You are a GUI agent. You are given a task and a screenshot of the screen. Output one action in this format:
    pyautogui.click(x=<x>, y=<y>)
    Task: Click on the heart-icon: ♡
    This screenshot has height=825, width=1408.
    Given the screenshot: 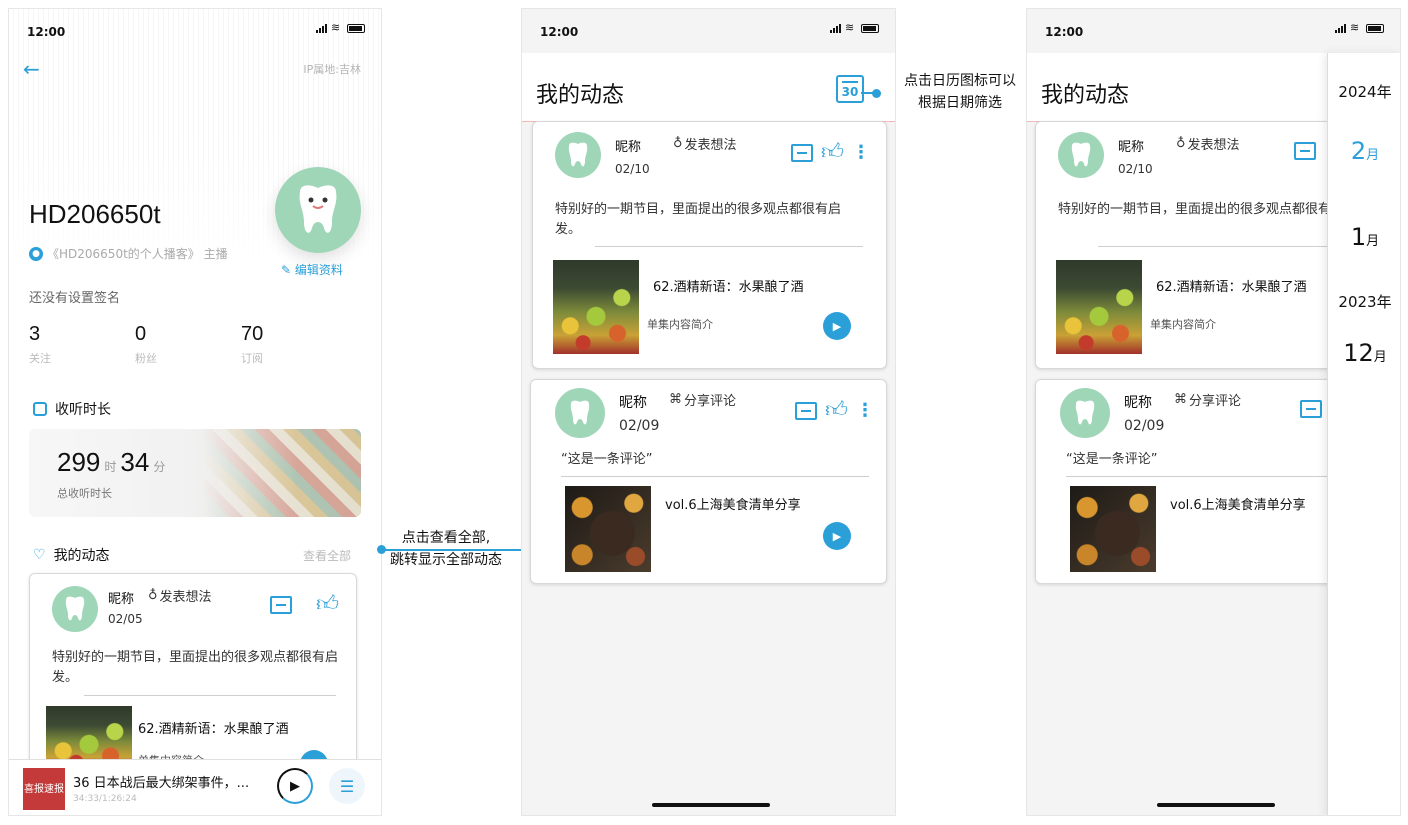 What is the action you would take?
    pyautogui.click(x=39, y=555)
    